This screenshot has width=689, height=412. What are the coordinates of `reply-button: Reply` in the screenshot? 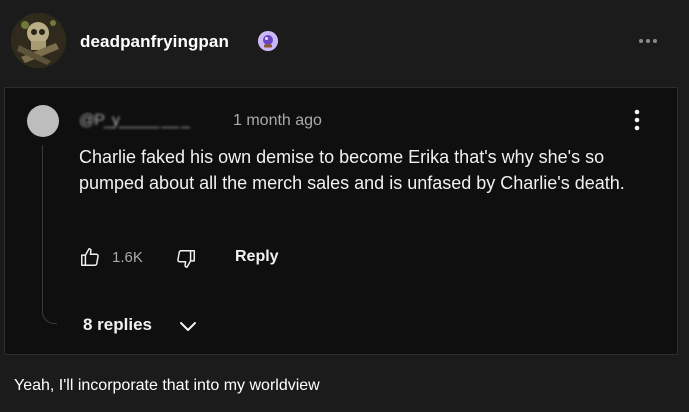 It's located at (257, 257).